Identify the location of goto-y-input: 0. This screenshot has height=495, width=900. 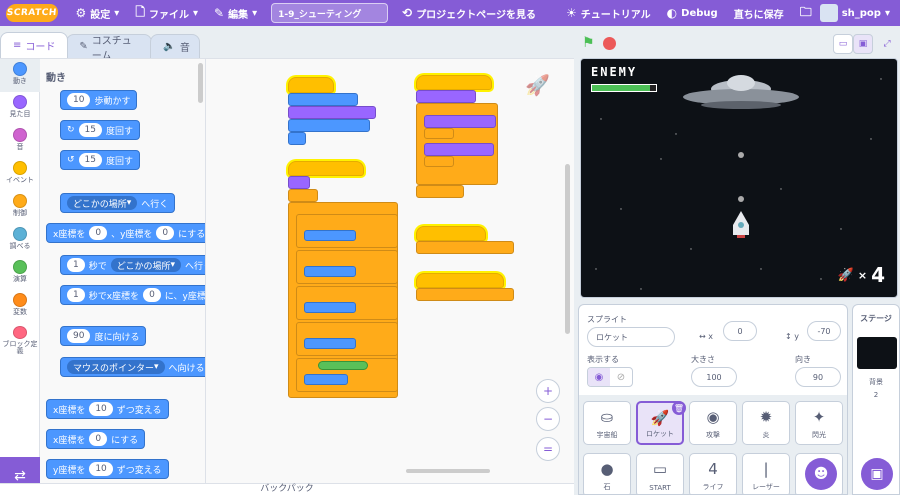
(165, 233).